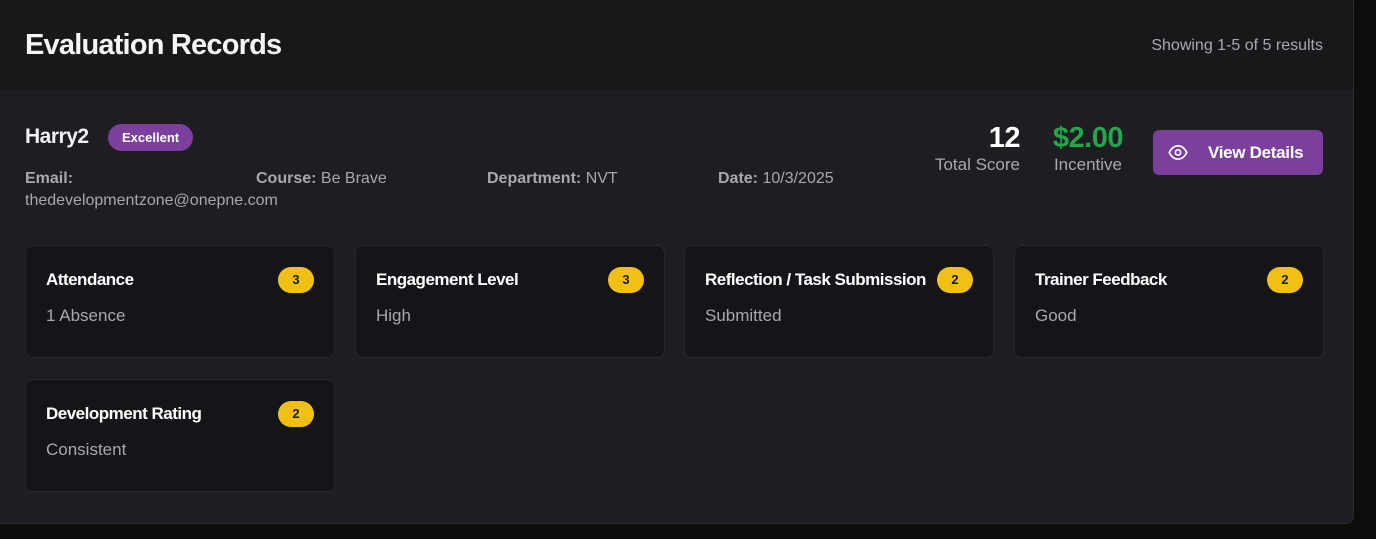 Image resolution: width=1376 pixels, height=539 pixels. Describe the element at coordinates (353, 178) in the screenshot. I see `course-value: Be Brave` at that location.